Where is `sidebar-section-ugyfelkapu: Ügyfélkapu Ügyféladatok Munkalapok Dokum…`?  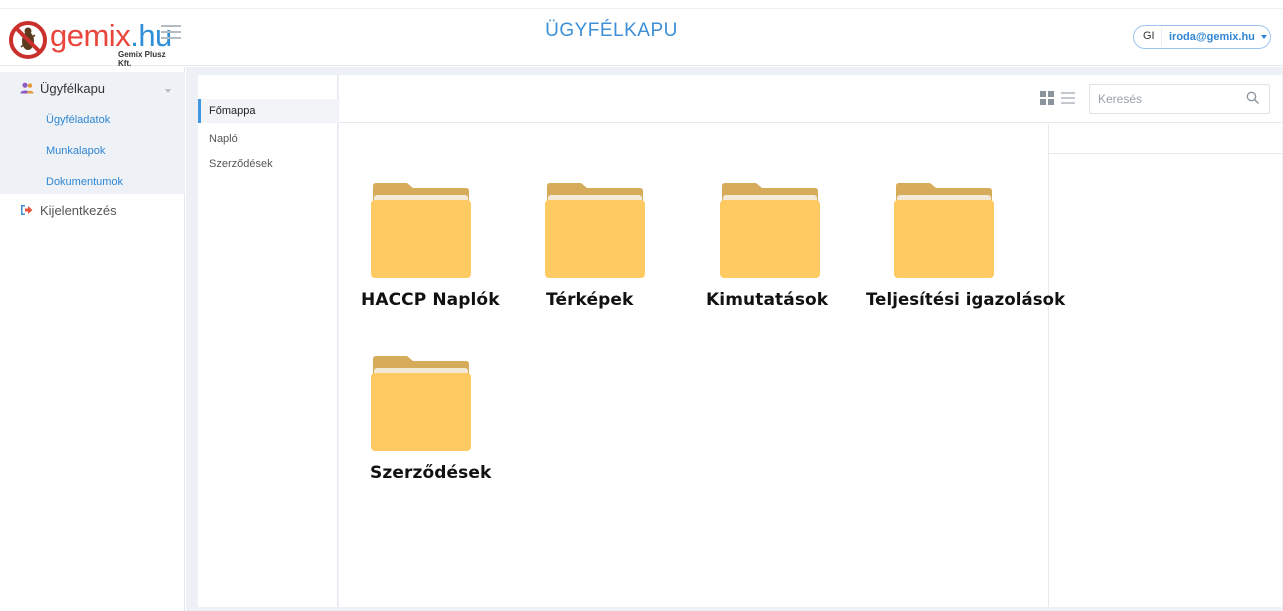
sidebar-section-ugyfelkapu: Ügyfélkapu Ügyféladatok Munkalapok Dokum… is located at coordinates (92, 133).